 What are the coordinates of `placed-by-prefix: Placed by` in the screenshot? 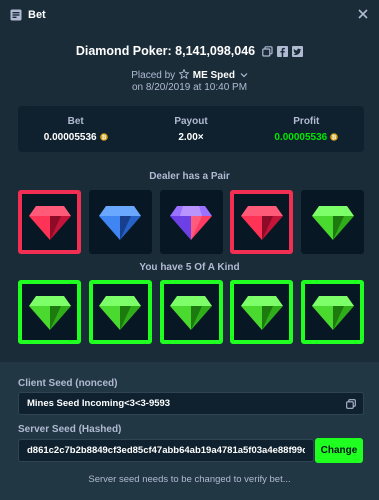 It's located at (153, 75).